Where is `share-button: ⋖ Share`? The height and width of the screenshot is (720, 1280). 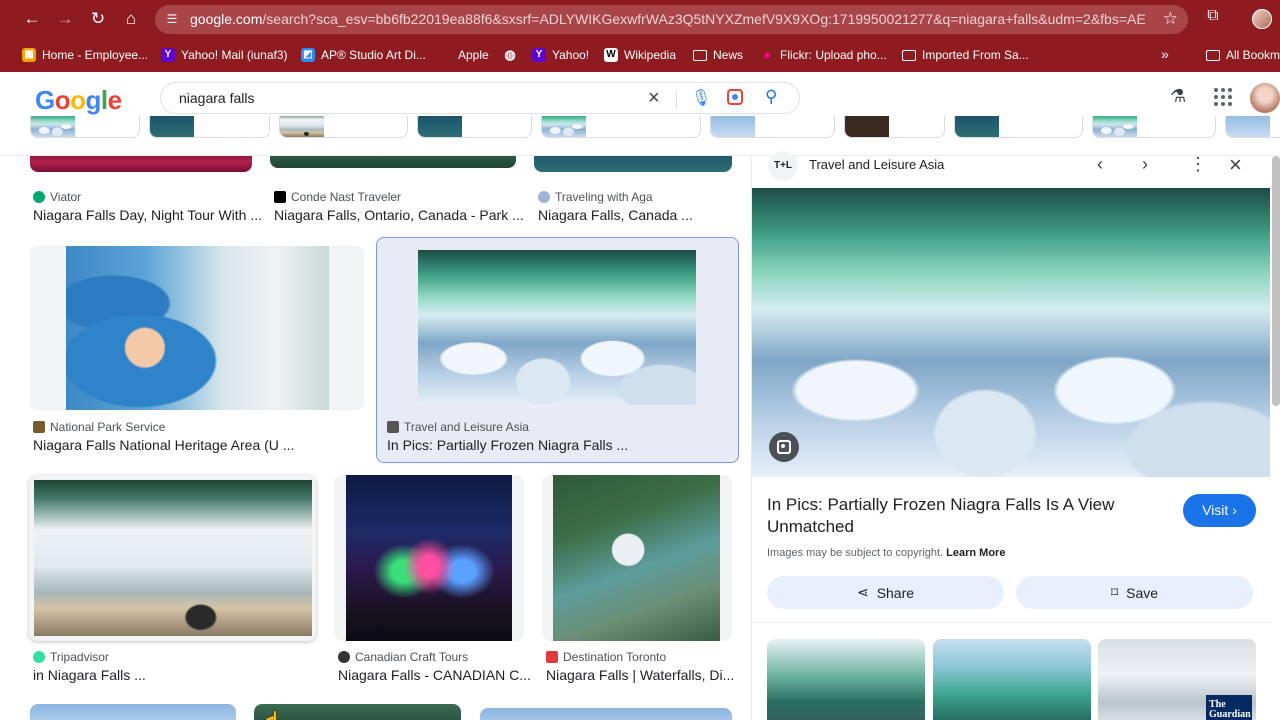
share-button: ⋖ Share is located at coordinates (885, 592).